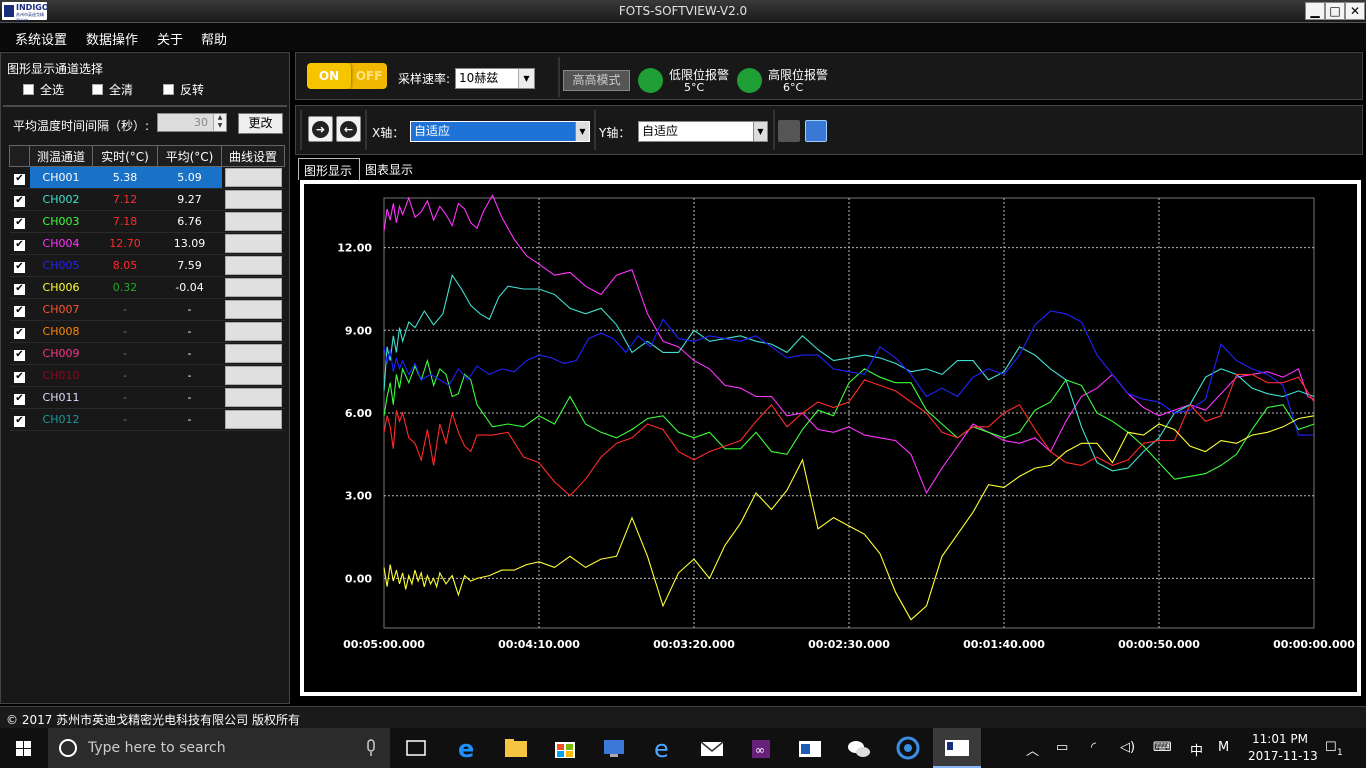 The height and width of the screenshot is (768, 1366). I want to click on clock-time: 11:01 PM, so click(1280, 739).